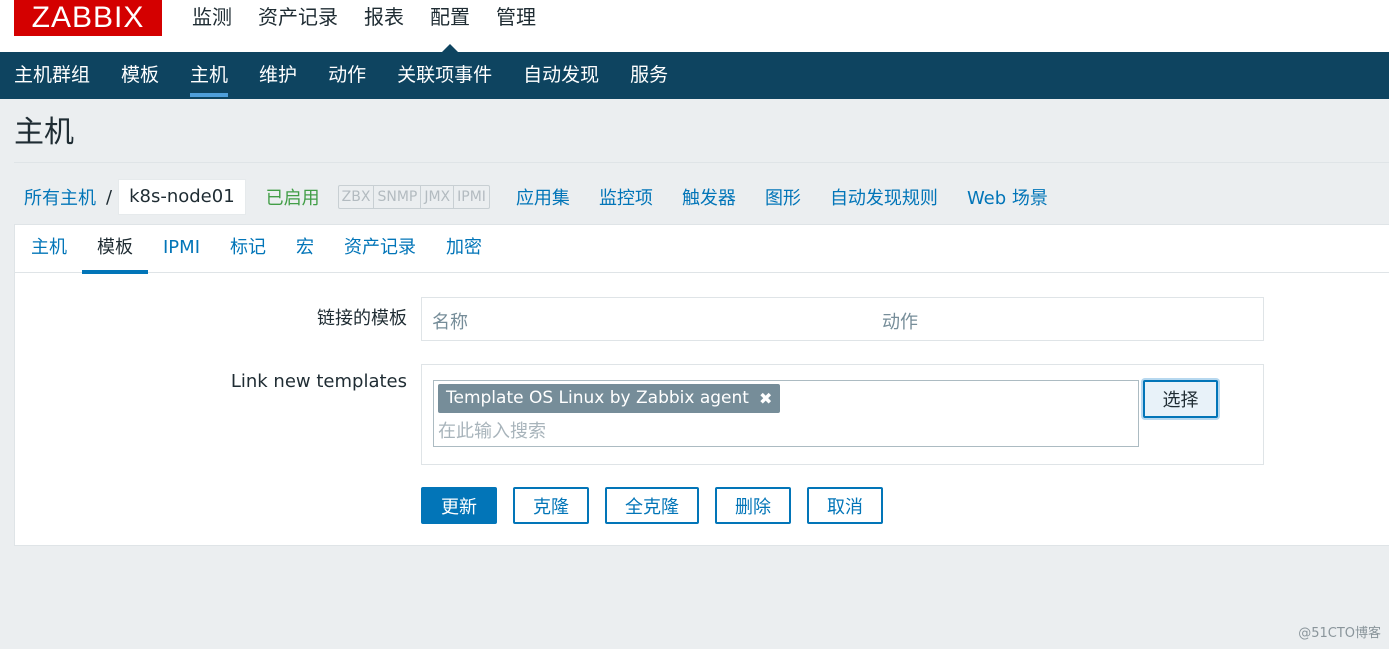 The width and height of the screenshot is (1389, 649). Describe the element at coordinates (783, 431) in the screenshot. I see `template-search-input` at that location.